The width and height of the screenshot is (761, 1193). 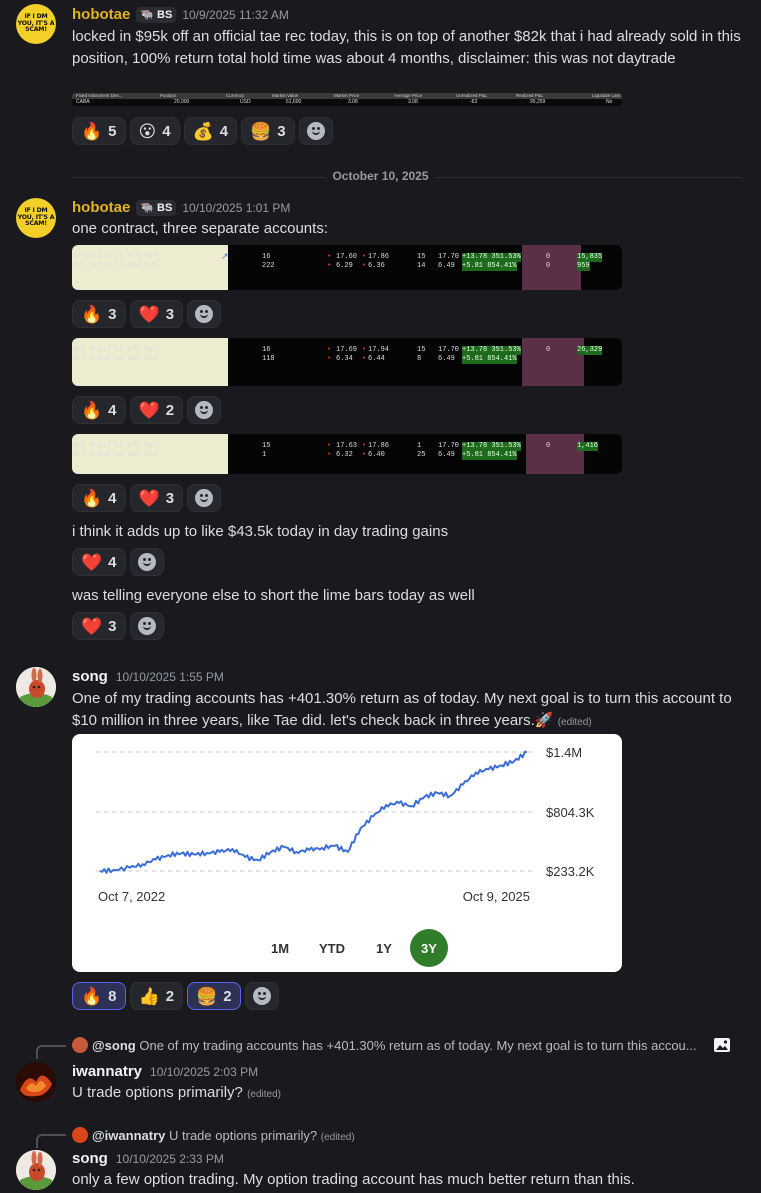 What do you see at coordinates (574, 722) in the screenshot?
I see `edited-label: (edited)` at bounding box center [574, 722].